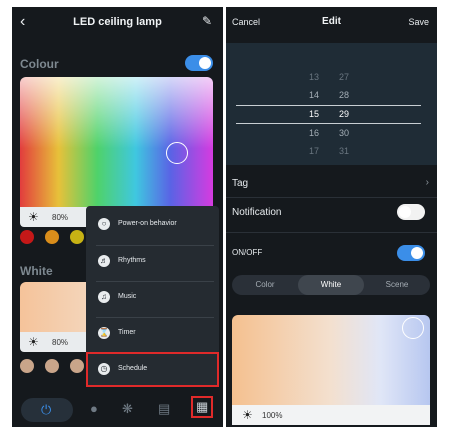 This screenshot has height=430, width=449. I want to click on menu-item-label: Timer, so click(127, 332).